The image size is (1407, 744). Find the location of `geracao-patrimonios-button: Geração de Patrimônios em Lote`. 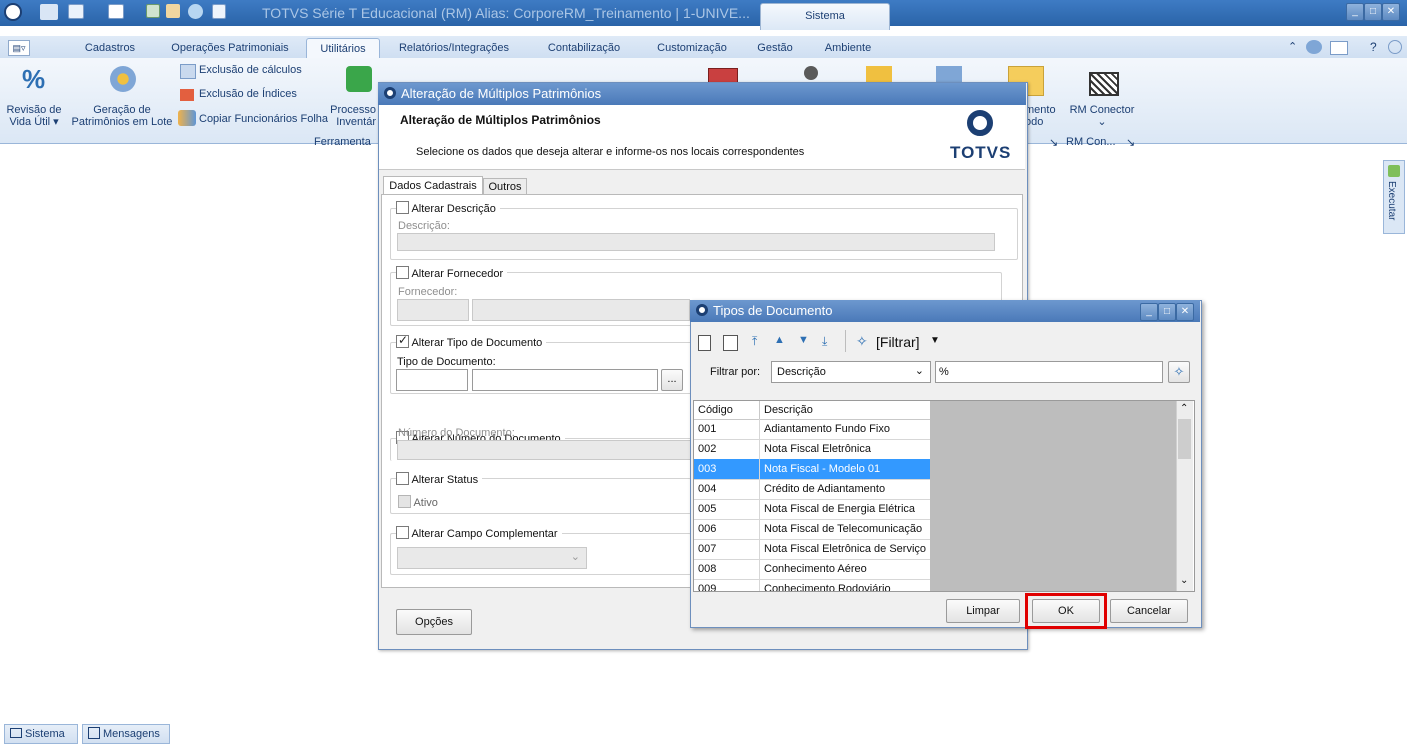

geracao-patrimonios-button: Geração de Patrimônios em Lote is located at coordinates (122, 116).